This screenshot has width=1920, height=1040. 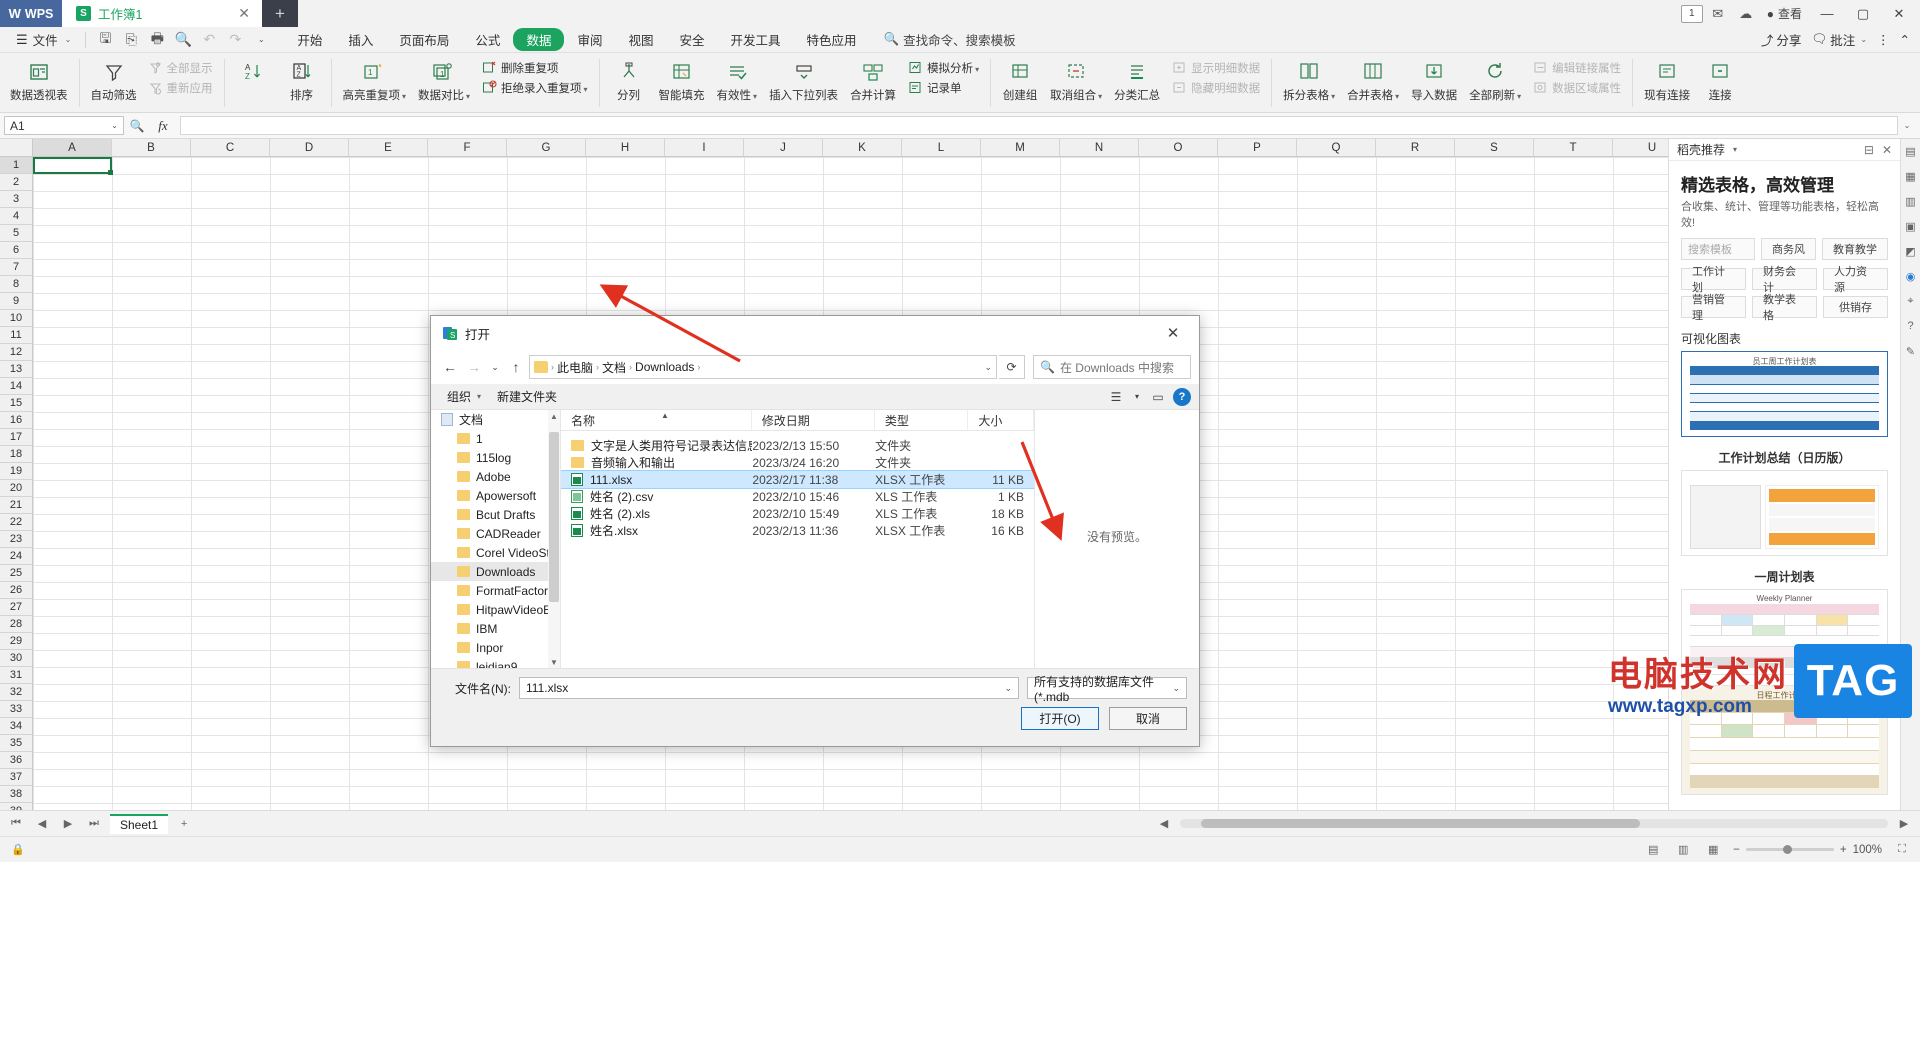 I want to click on row-header: 38, so click(x=16, y=794).